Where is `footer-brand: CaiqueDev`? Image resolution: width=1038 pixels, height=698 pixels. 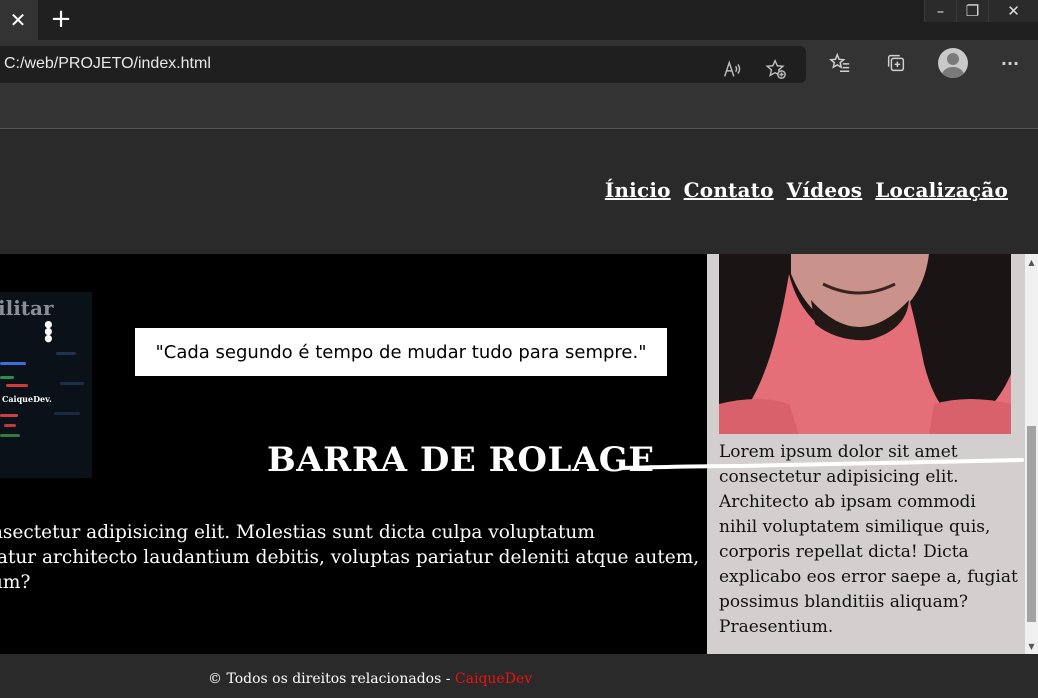
footer-brand: CaiqueDev is located at coordinates (493, 679).